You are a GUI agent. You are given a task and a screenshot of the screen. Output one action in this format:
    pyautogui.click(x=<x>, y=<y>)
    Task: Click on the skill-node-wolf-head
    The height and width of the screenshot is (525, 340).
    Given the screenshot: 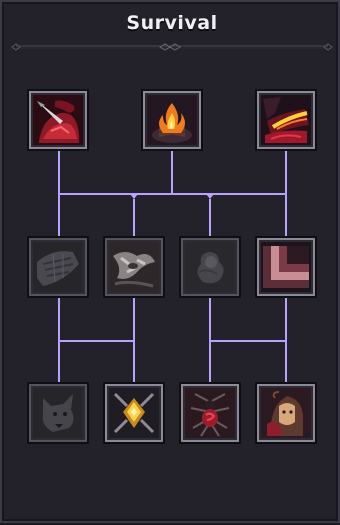 What is the action you would take?
    pyautogui.click(x=58, y=413)
    